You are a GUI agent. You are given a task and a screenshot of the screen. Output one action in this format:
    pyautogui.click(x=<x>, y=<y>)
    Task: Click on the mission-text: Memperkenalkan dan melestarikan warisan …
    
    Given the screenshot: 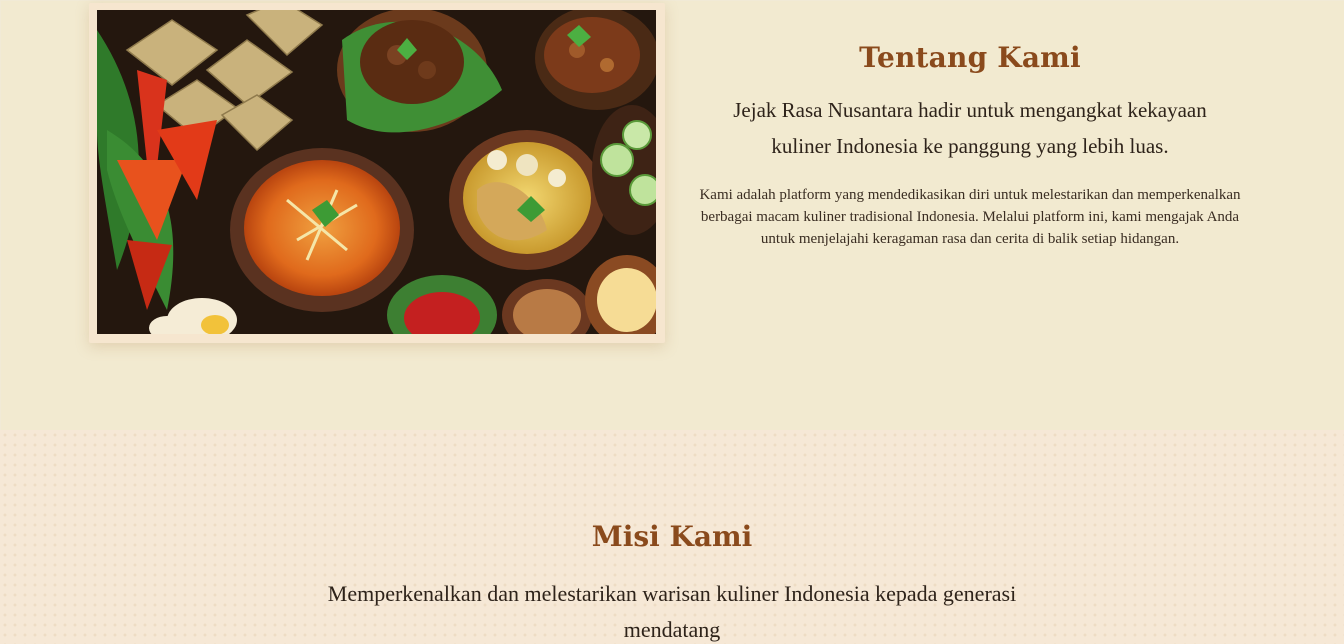 What is the action you would take?
    pyautogui.click(x=672, y=611)
    